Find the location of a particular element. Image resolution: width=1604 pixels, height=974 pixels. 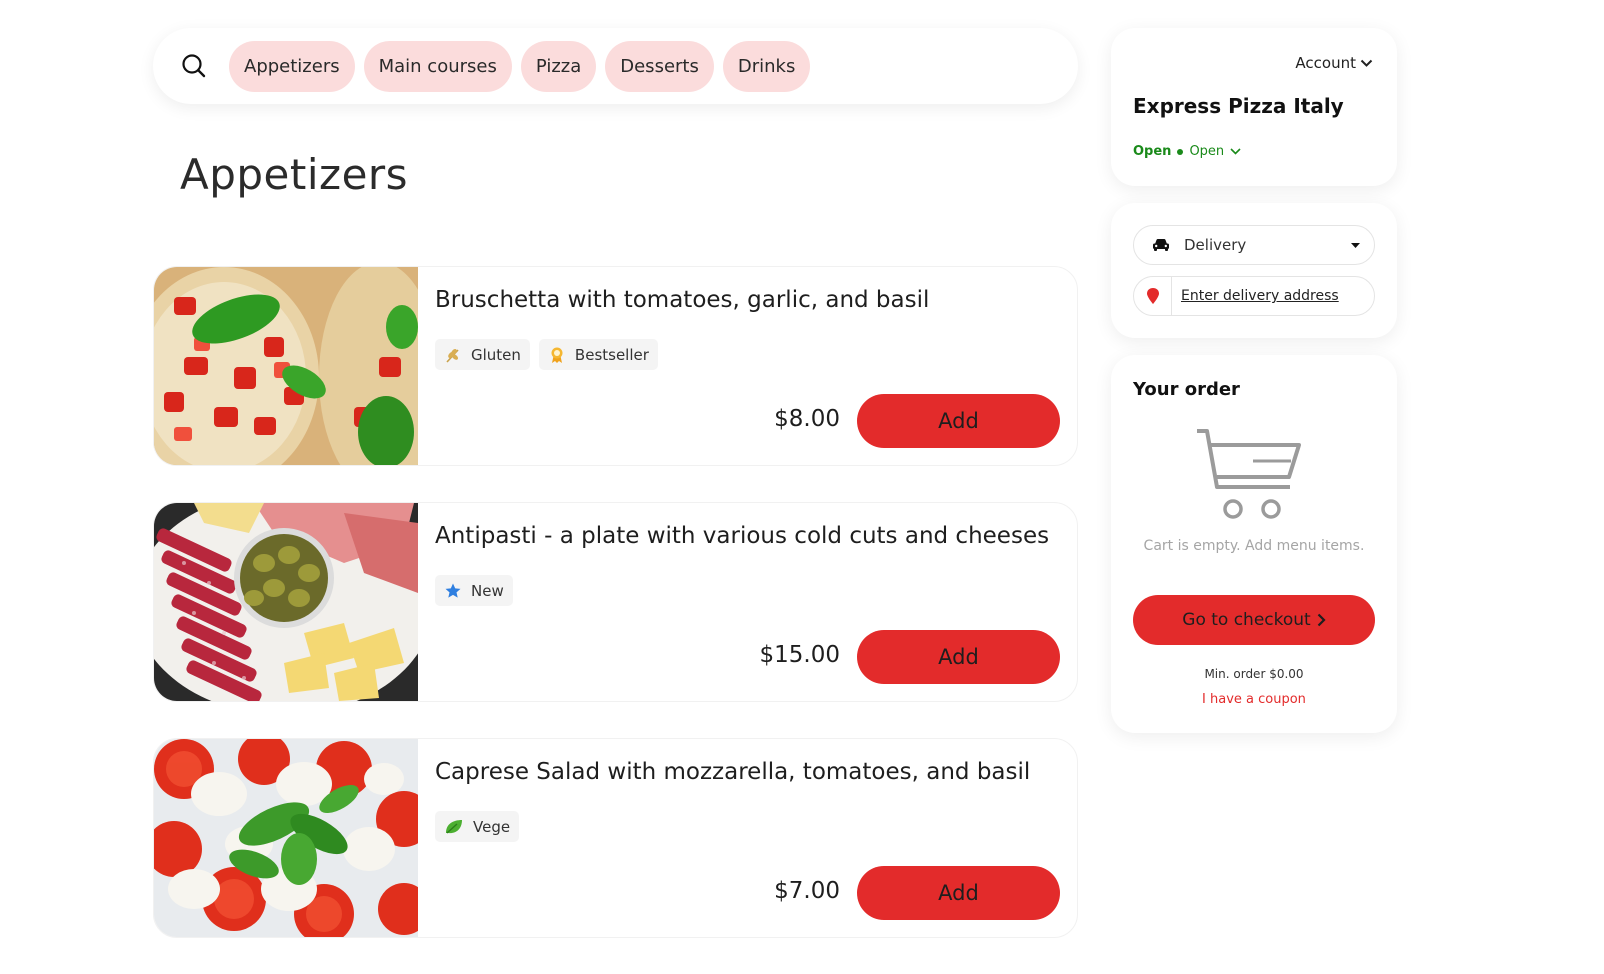

chevron-right-icon is located at coordinates (1321, 620).